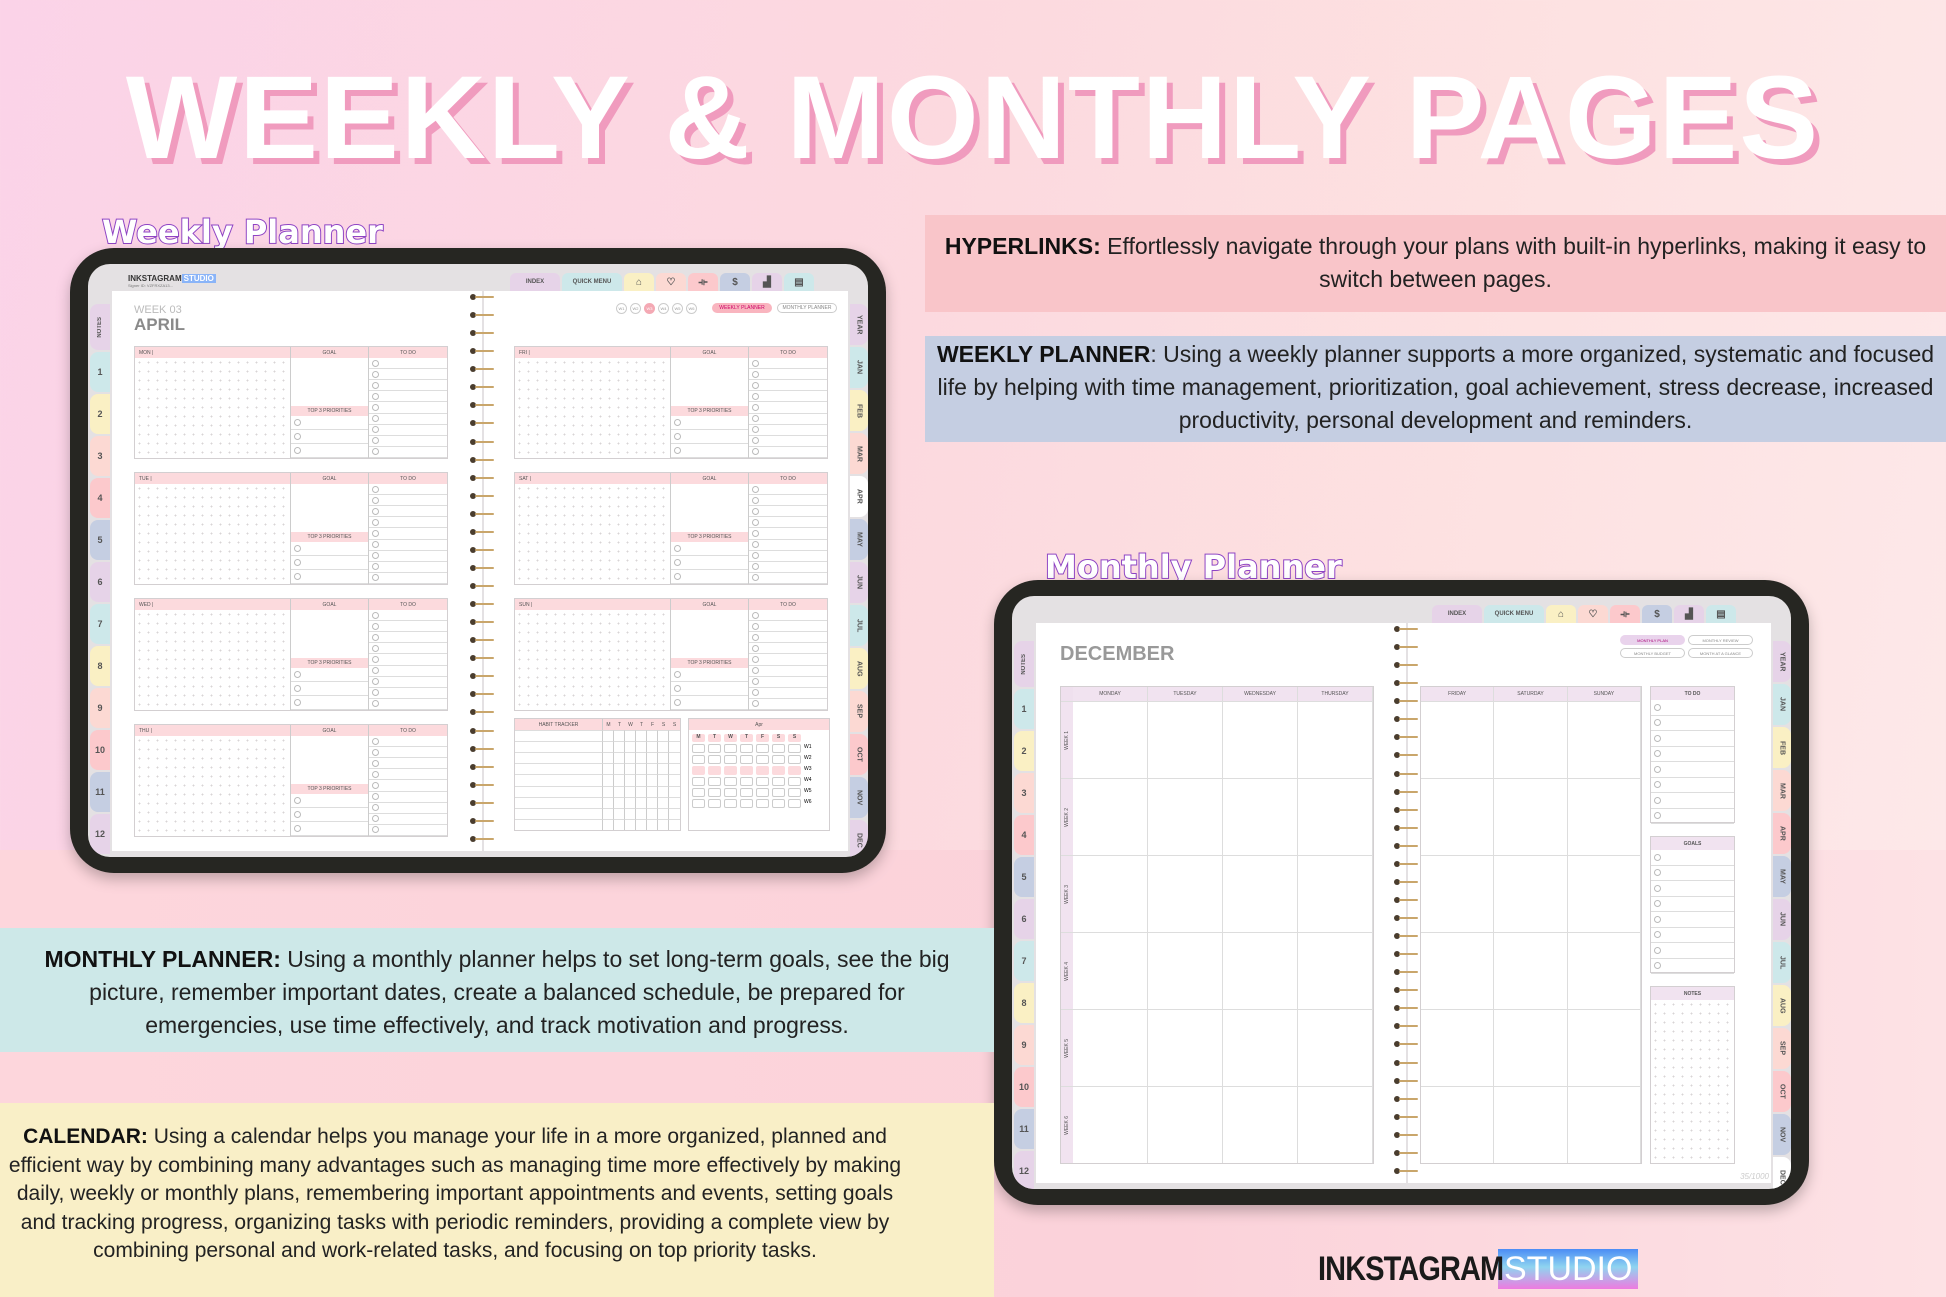 Image resolution: width=1946 pixels, height=1297 pixels. Describe the element at coordinates (1782, 1173) in the screenshot. I see `month-tab-dec: DEC` at that location.